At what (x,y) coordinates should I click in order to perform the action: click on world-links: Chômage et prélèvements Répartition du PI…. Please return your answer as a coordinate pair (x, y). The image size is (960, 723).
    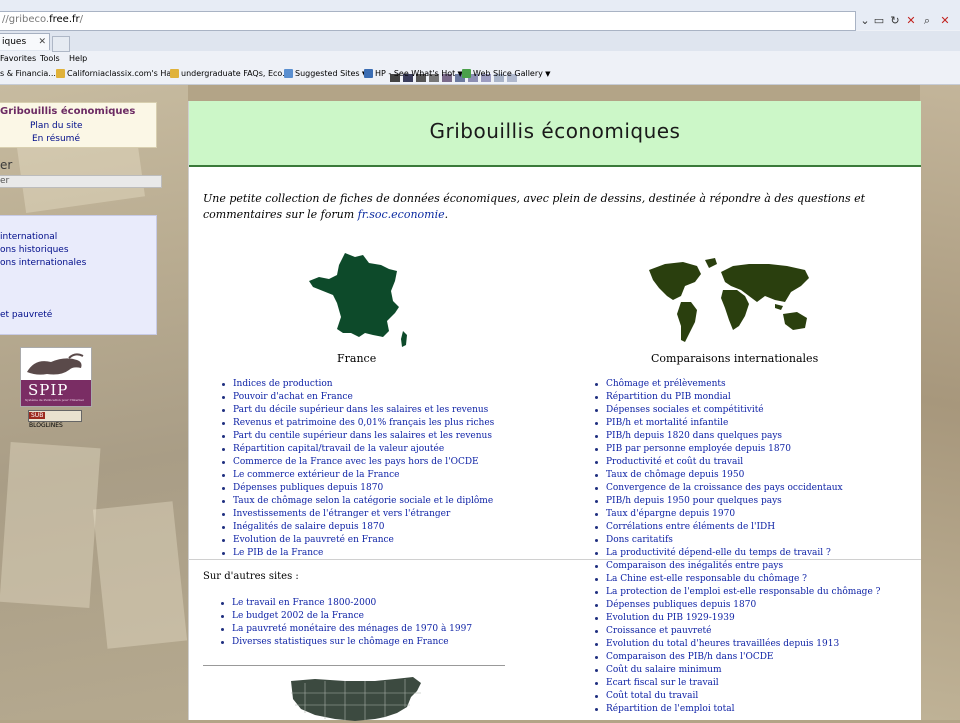
    Looking at the image, I should click on (736, 547).